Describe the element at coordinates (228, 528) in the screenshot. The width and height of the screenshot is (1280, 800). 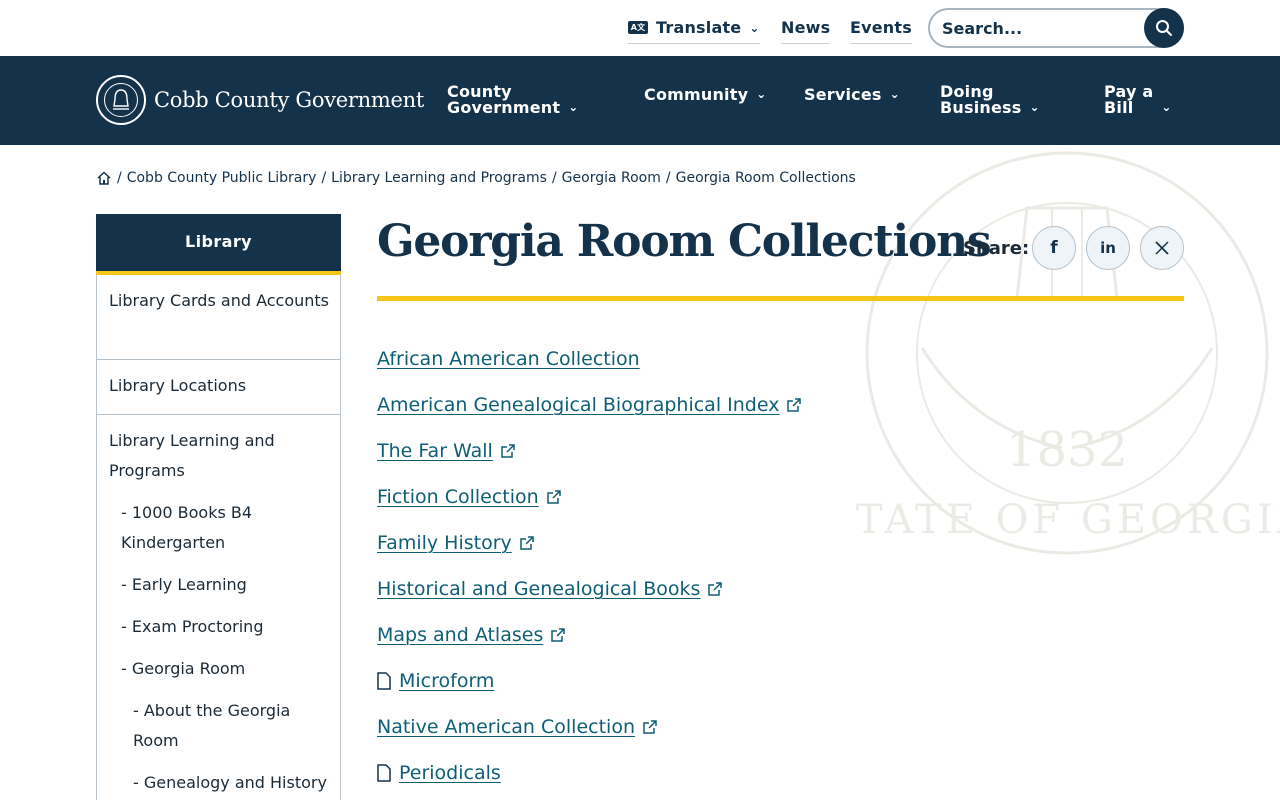
I see `sidebar-item-1000-books: - 1000 Books B4 Kindergarten` at that location.